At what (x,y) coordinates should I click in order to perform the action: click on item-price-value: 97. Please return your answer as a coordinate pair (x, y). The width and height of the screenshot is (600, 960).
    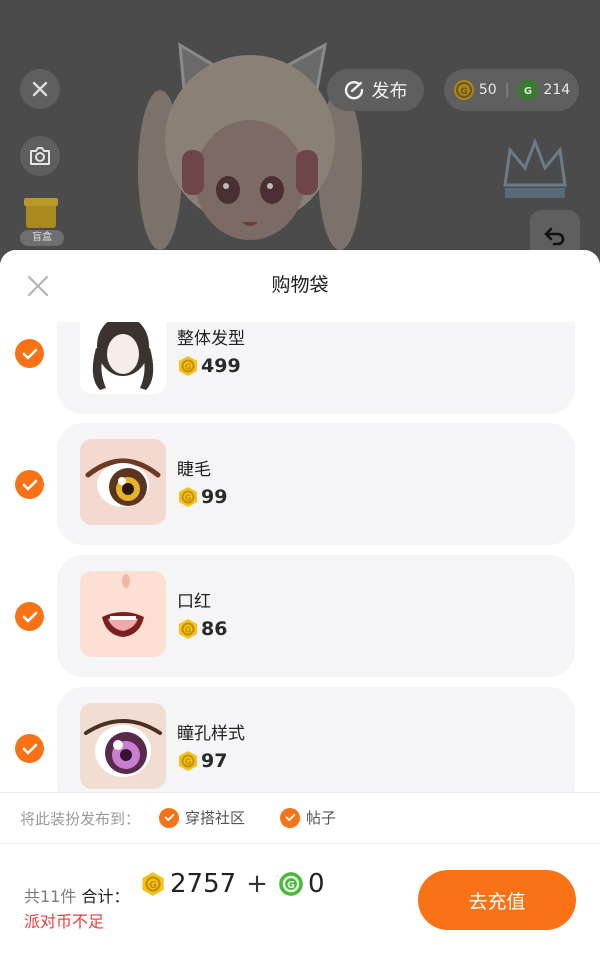
    Looking at the image, I should click on (214, 761).